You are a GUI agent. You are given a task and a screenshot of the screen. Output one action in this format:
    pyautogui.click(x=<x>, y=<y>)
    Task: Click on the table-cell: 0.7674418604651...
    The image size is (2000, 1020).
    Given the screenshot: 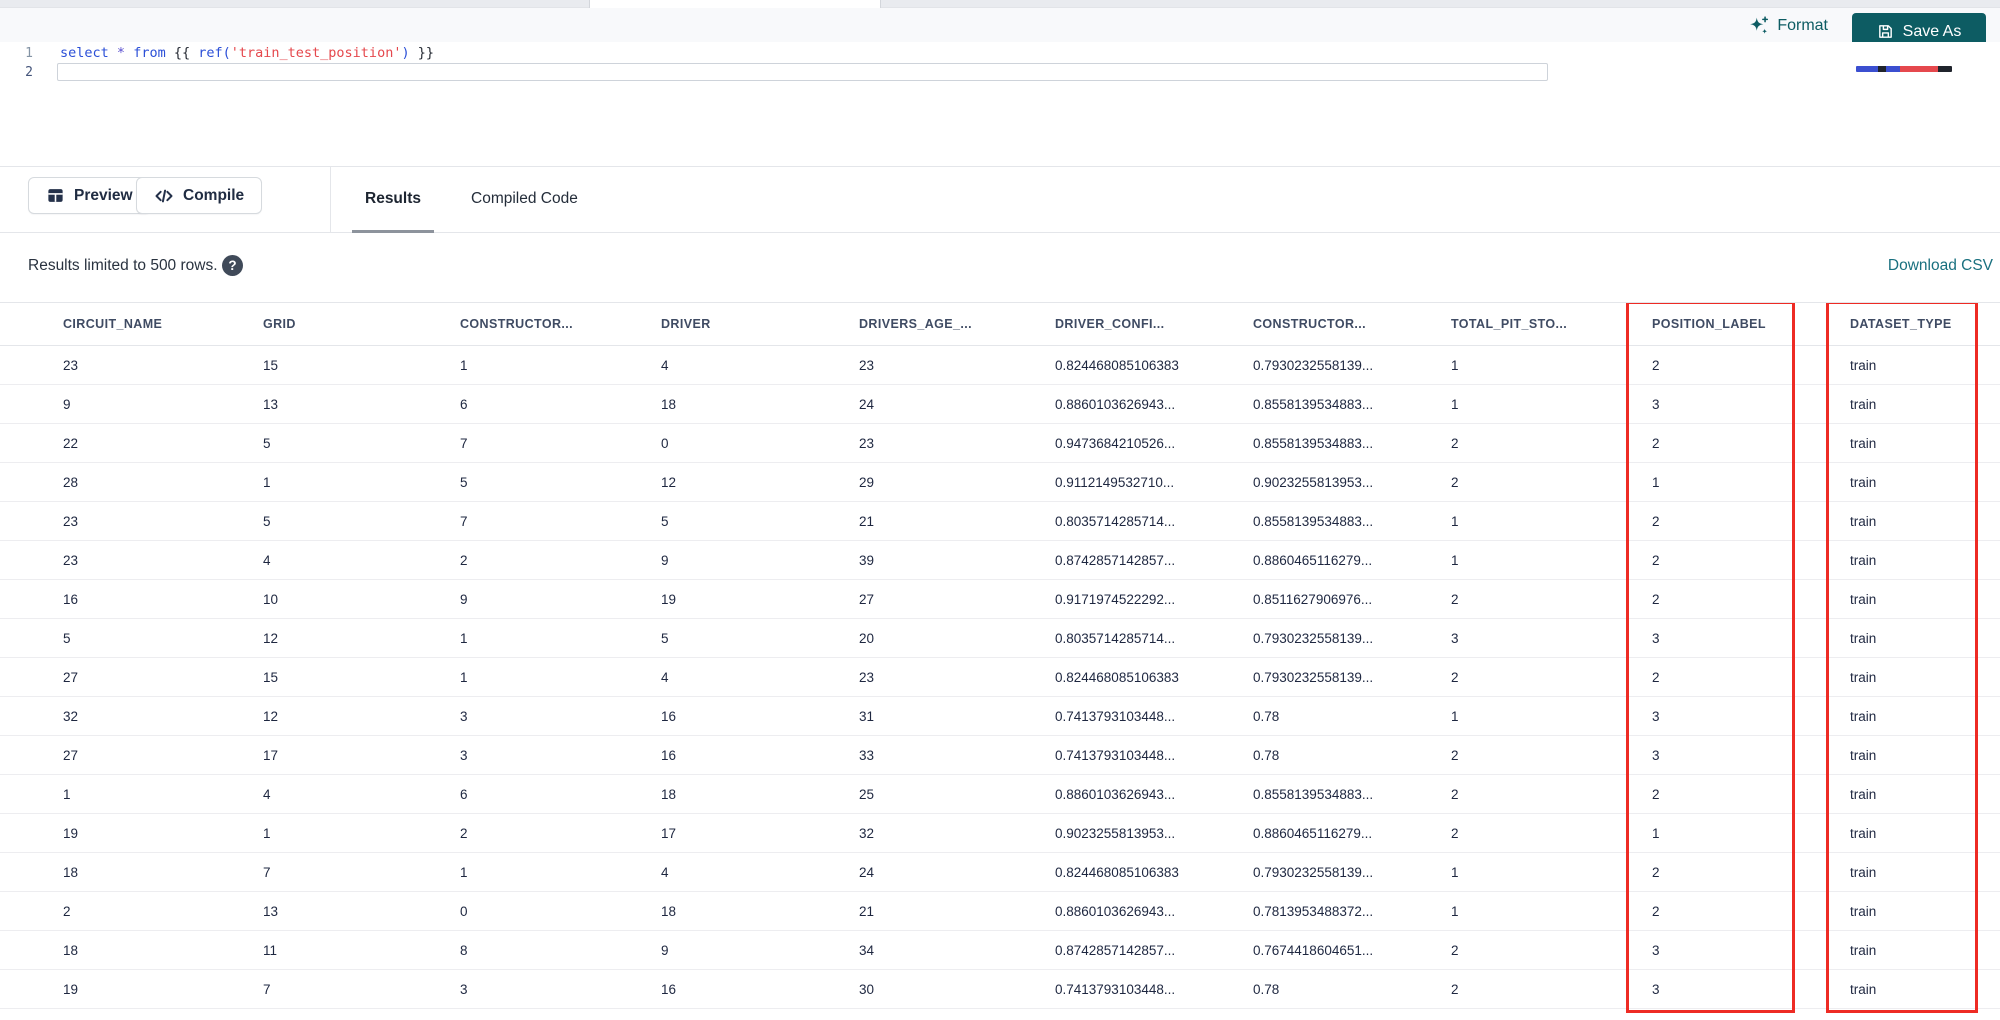 What is the action you would take?
    pyautogui.click(x=1313, y=950)
    